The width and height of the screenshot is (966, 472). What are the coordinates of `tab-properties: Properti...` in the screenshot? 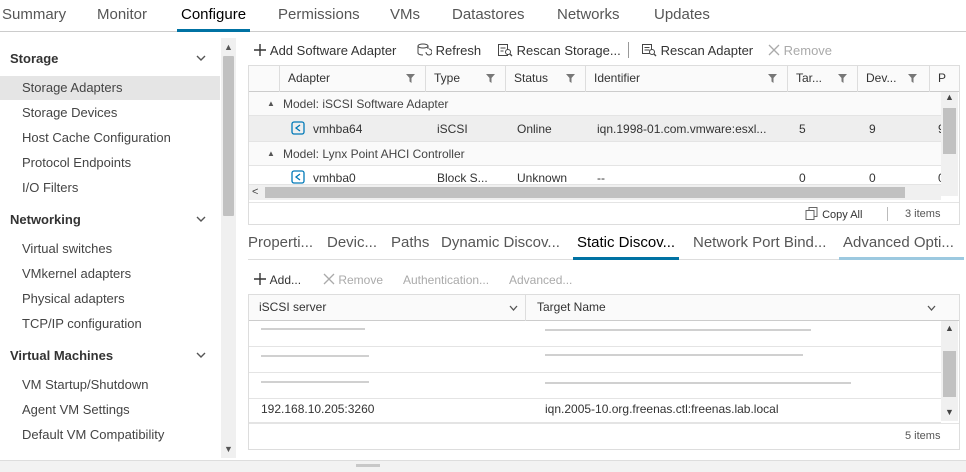 It's located at (280, 242).